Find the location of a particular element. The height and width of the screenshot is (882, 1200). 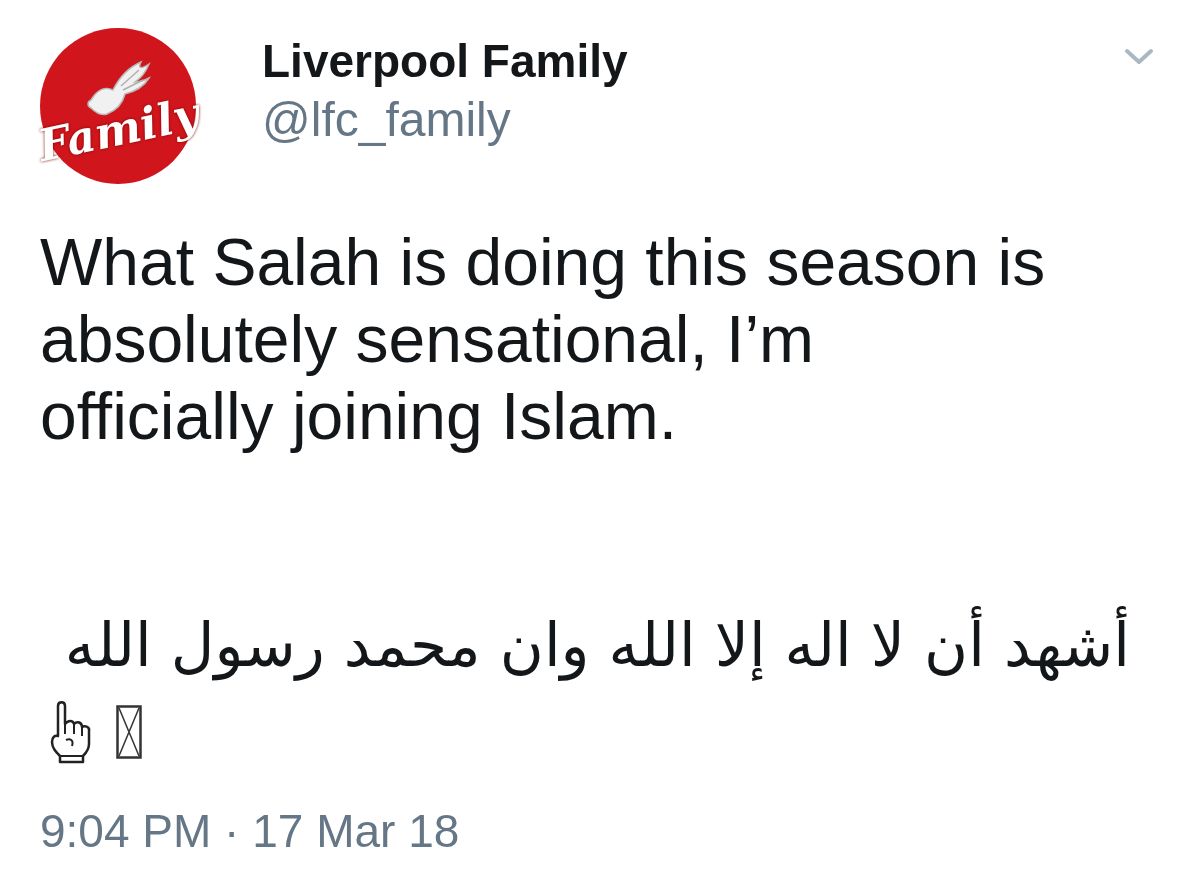

account-name: Liverpool Family is located at coordinates (445, 61).